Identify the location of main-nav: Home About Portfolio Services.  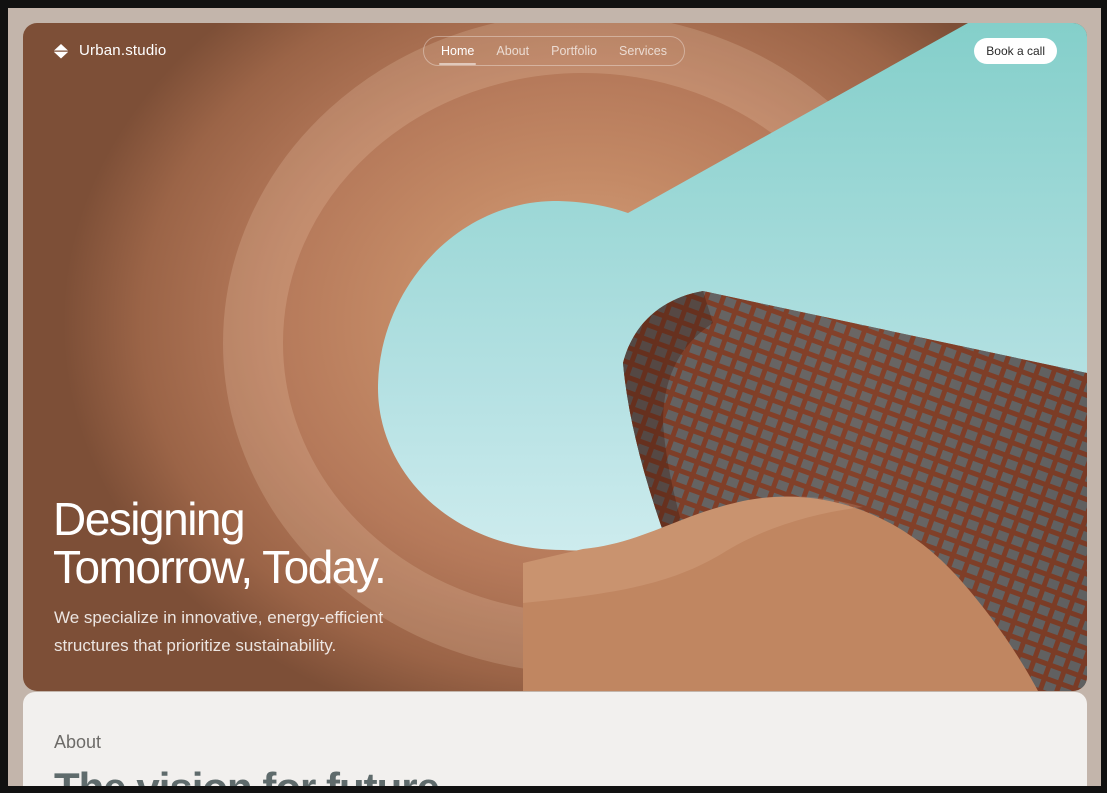
(554, 51).